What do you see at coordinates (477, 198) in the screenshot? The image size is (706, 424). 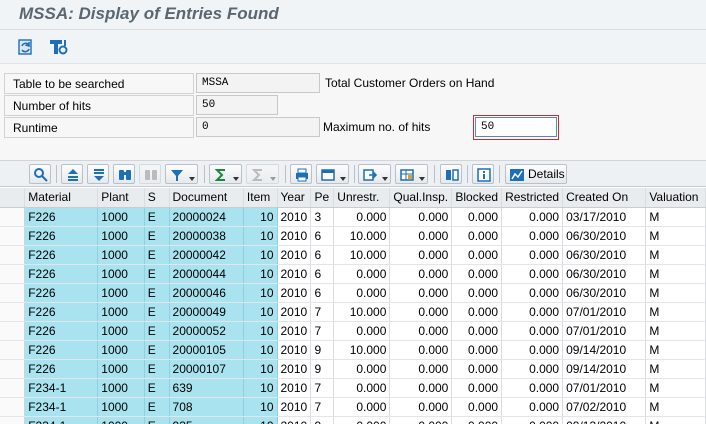 I see `column-header: Blocked` at bounding box center [477, 198].